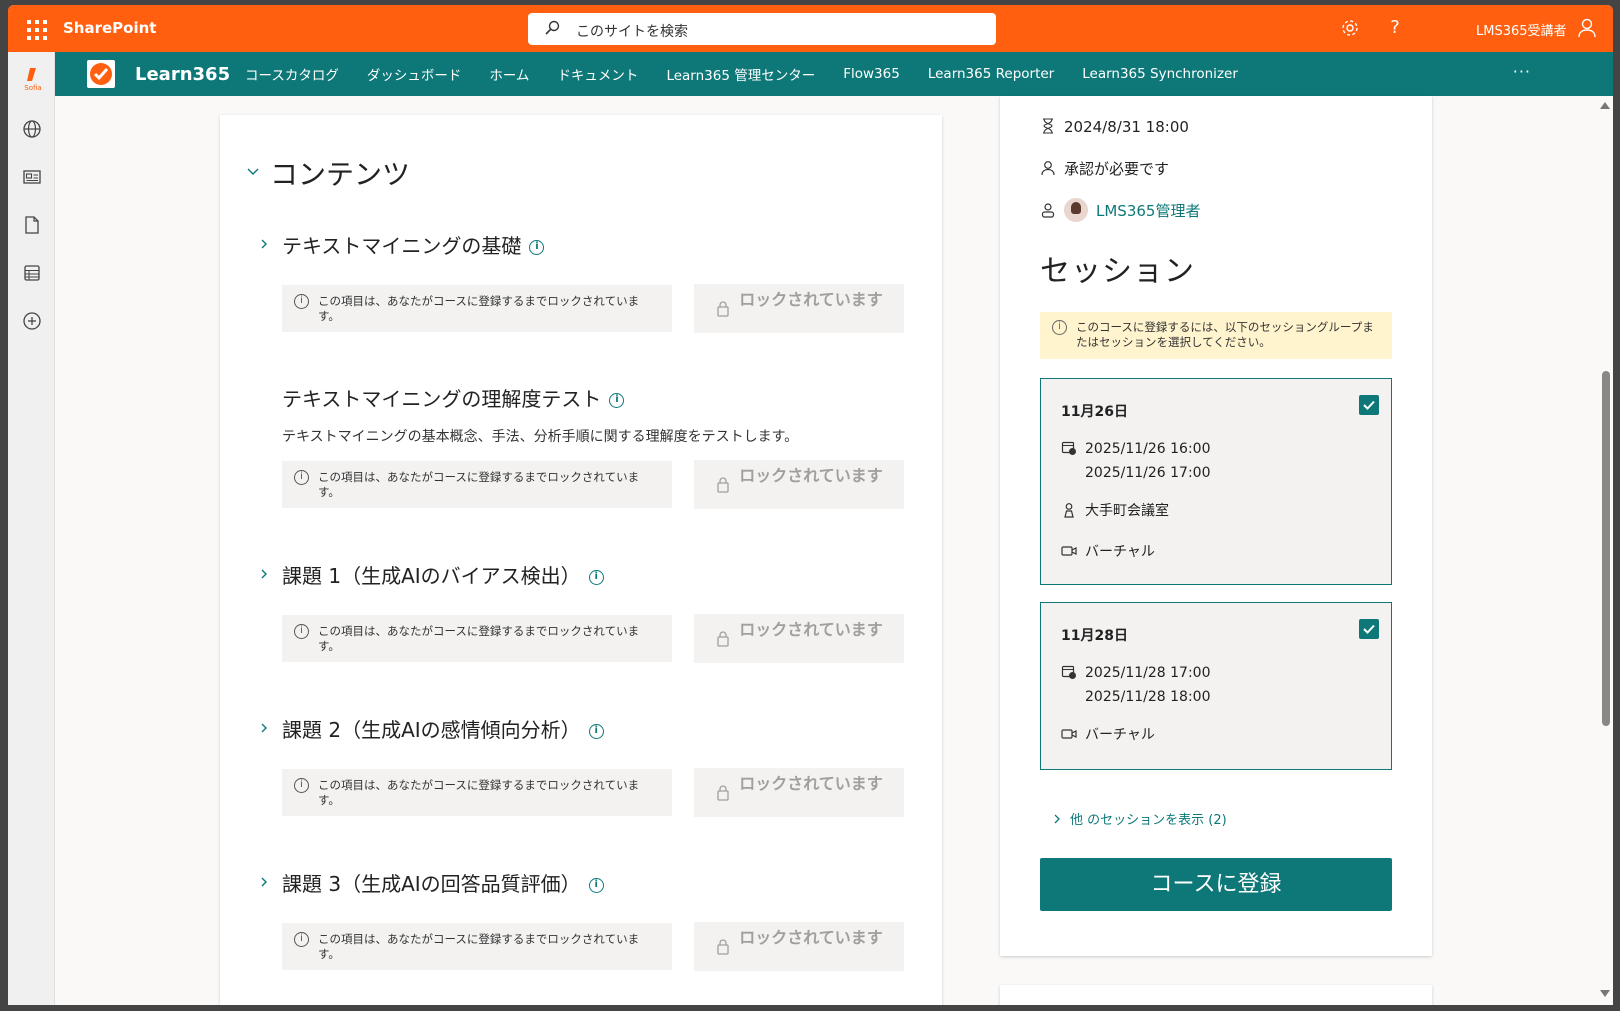 This screenshot has height=1011, width=1620. I want to click on search-placeholder: このサイトを検索, so click(632, 32).